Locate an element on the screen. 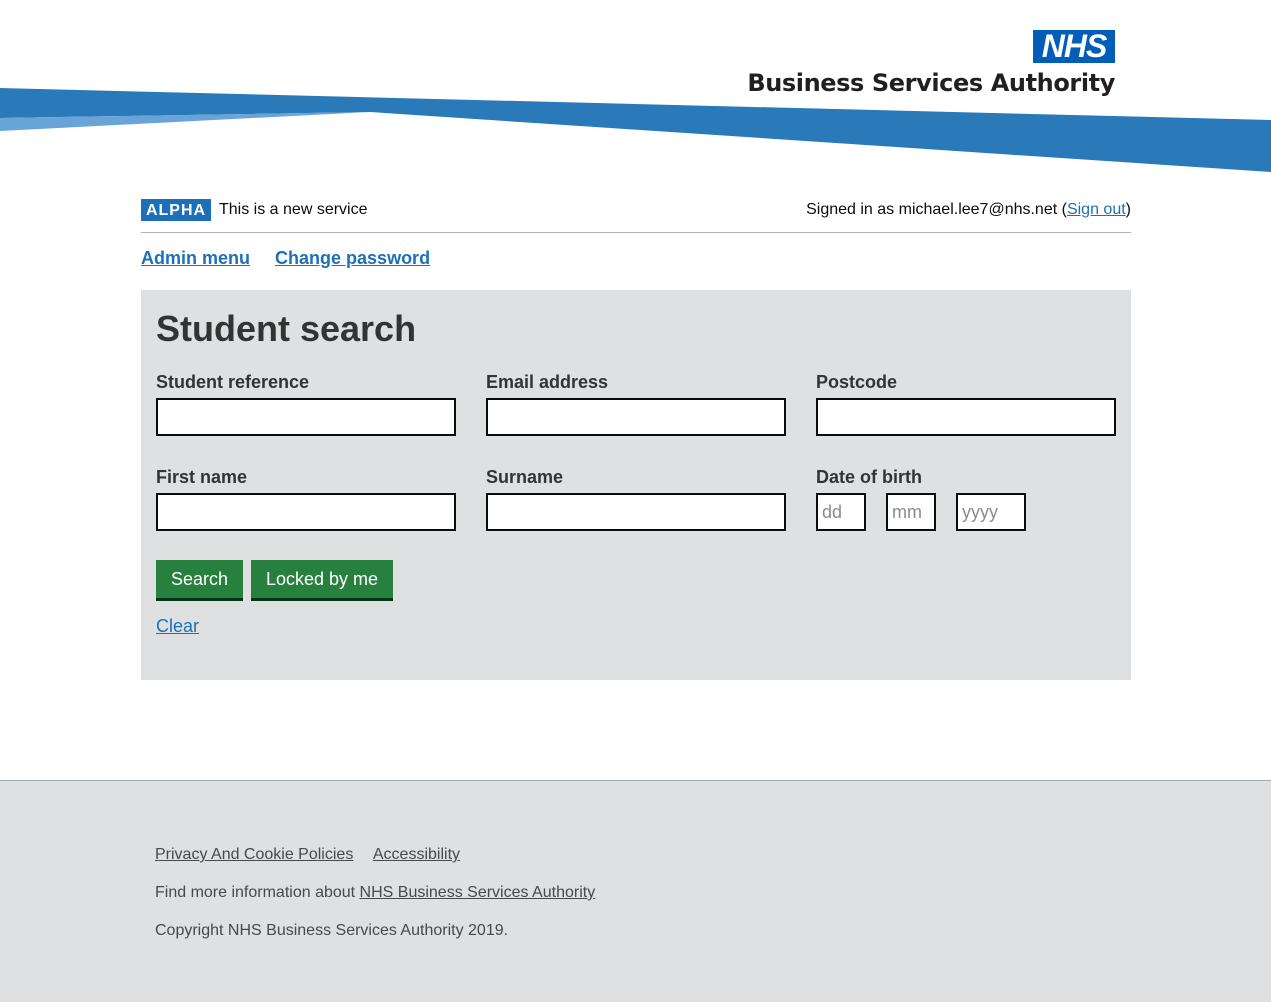 Image resolution: width=1271 pixels, height=1002 pixels. dob-year-input is located at coordinates (991, 512).